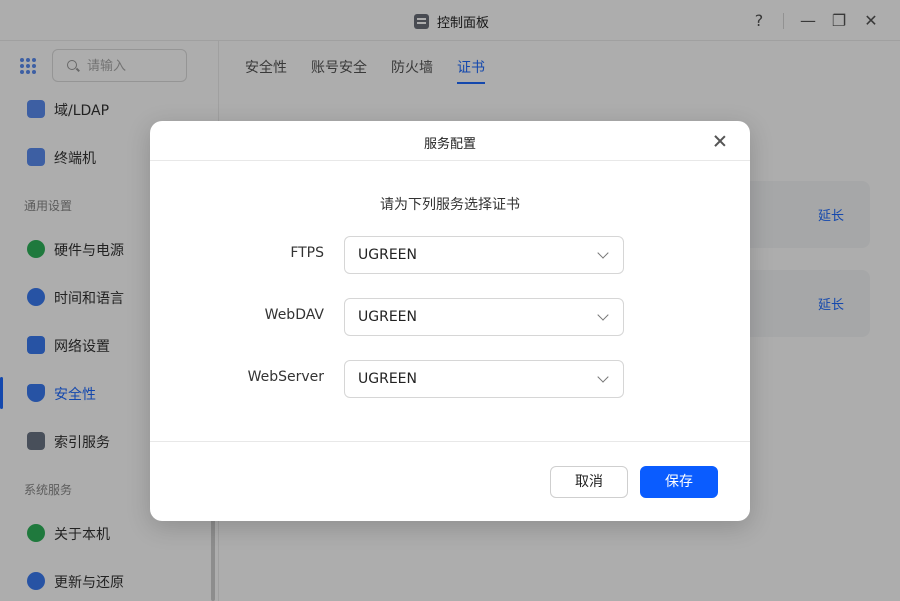 This screenshot has height=601, width=900. I want to click on dialog-close-icon, so click(720, 141).